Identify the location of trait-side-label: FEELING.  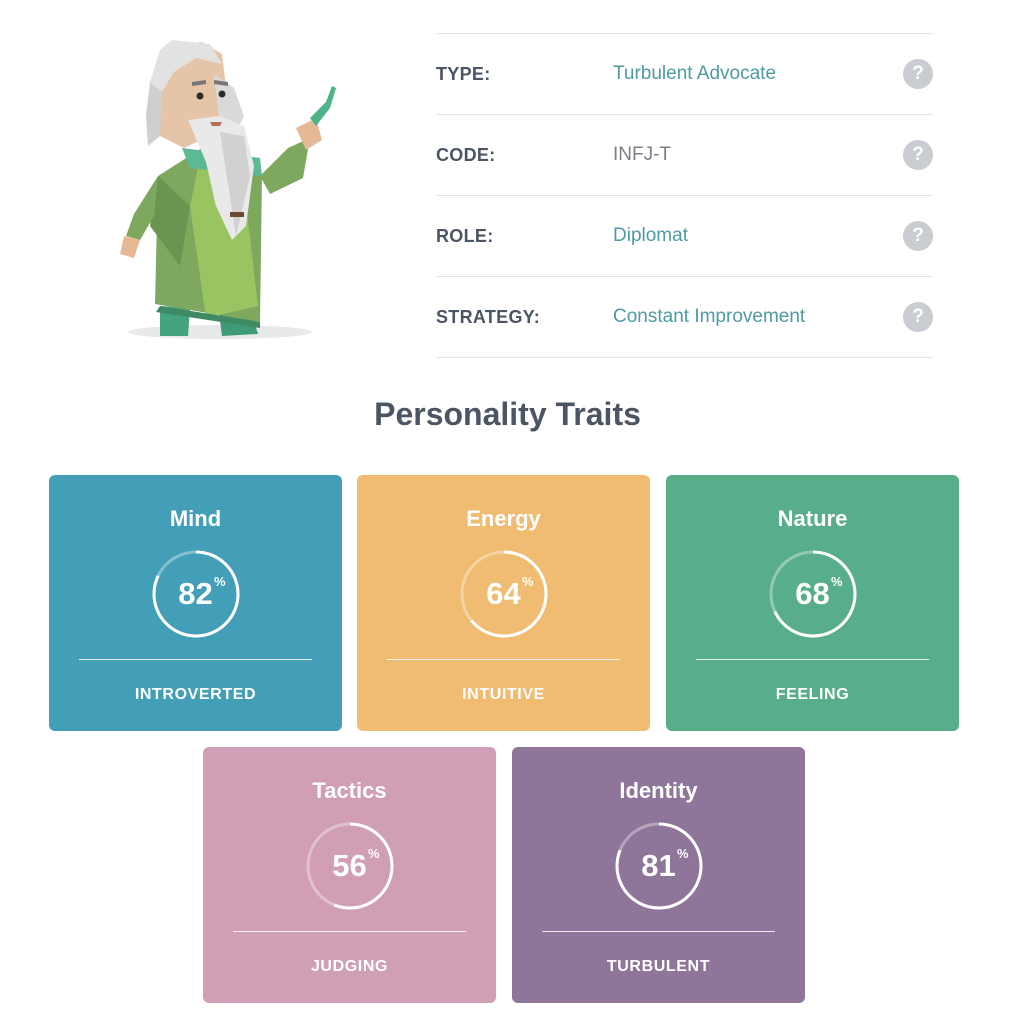
(812, 694).